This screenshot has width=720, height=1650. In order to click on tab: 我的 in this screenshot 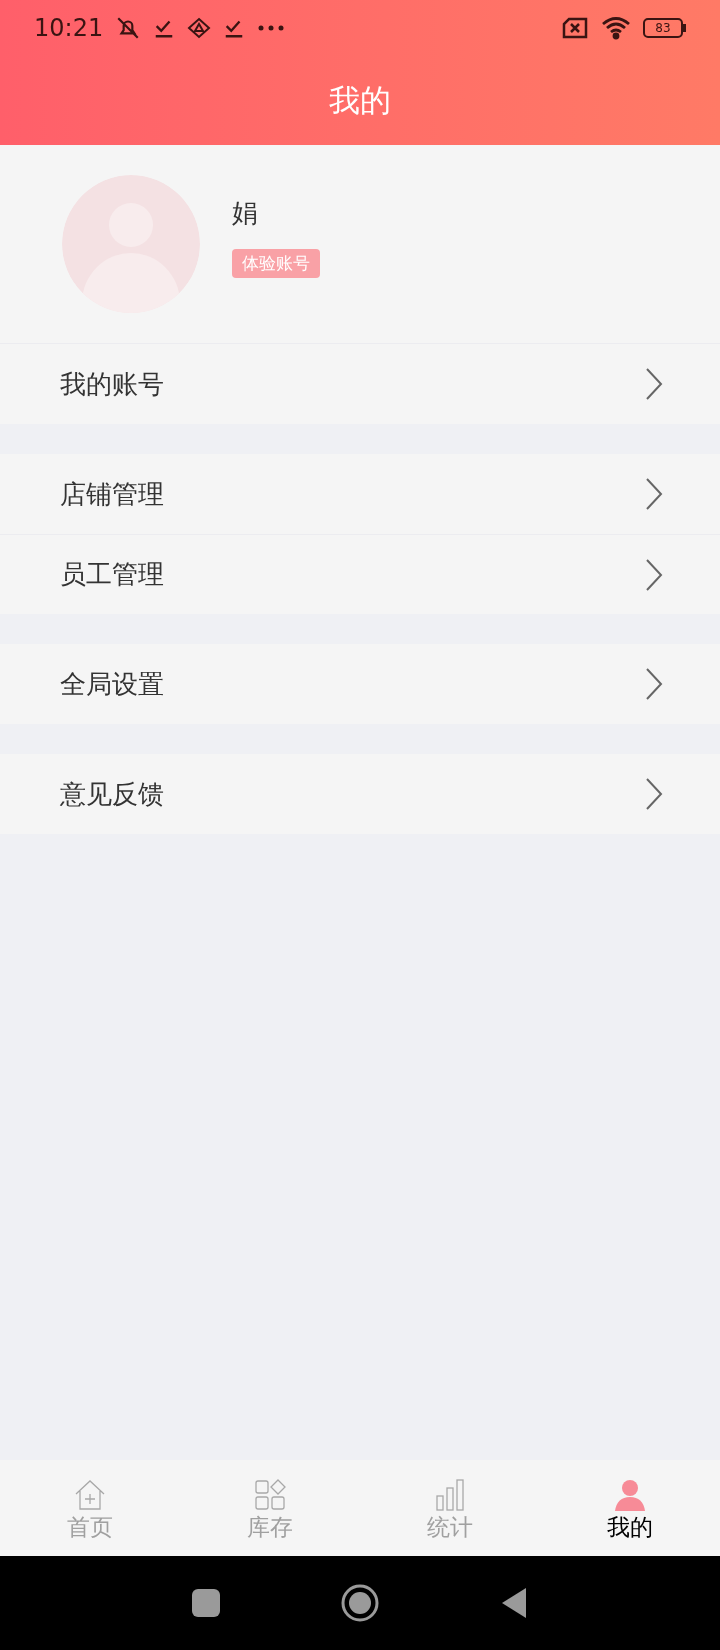, I will do `click(630, 1508)`.